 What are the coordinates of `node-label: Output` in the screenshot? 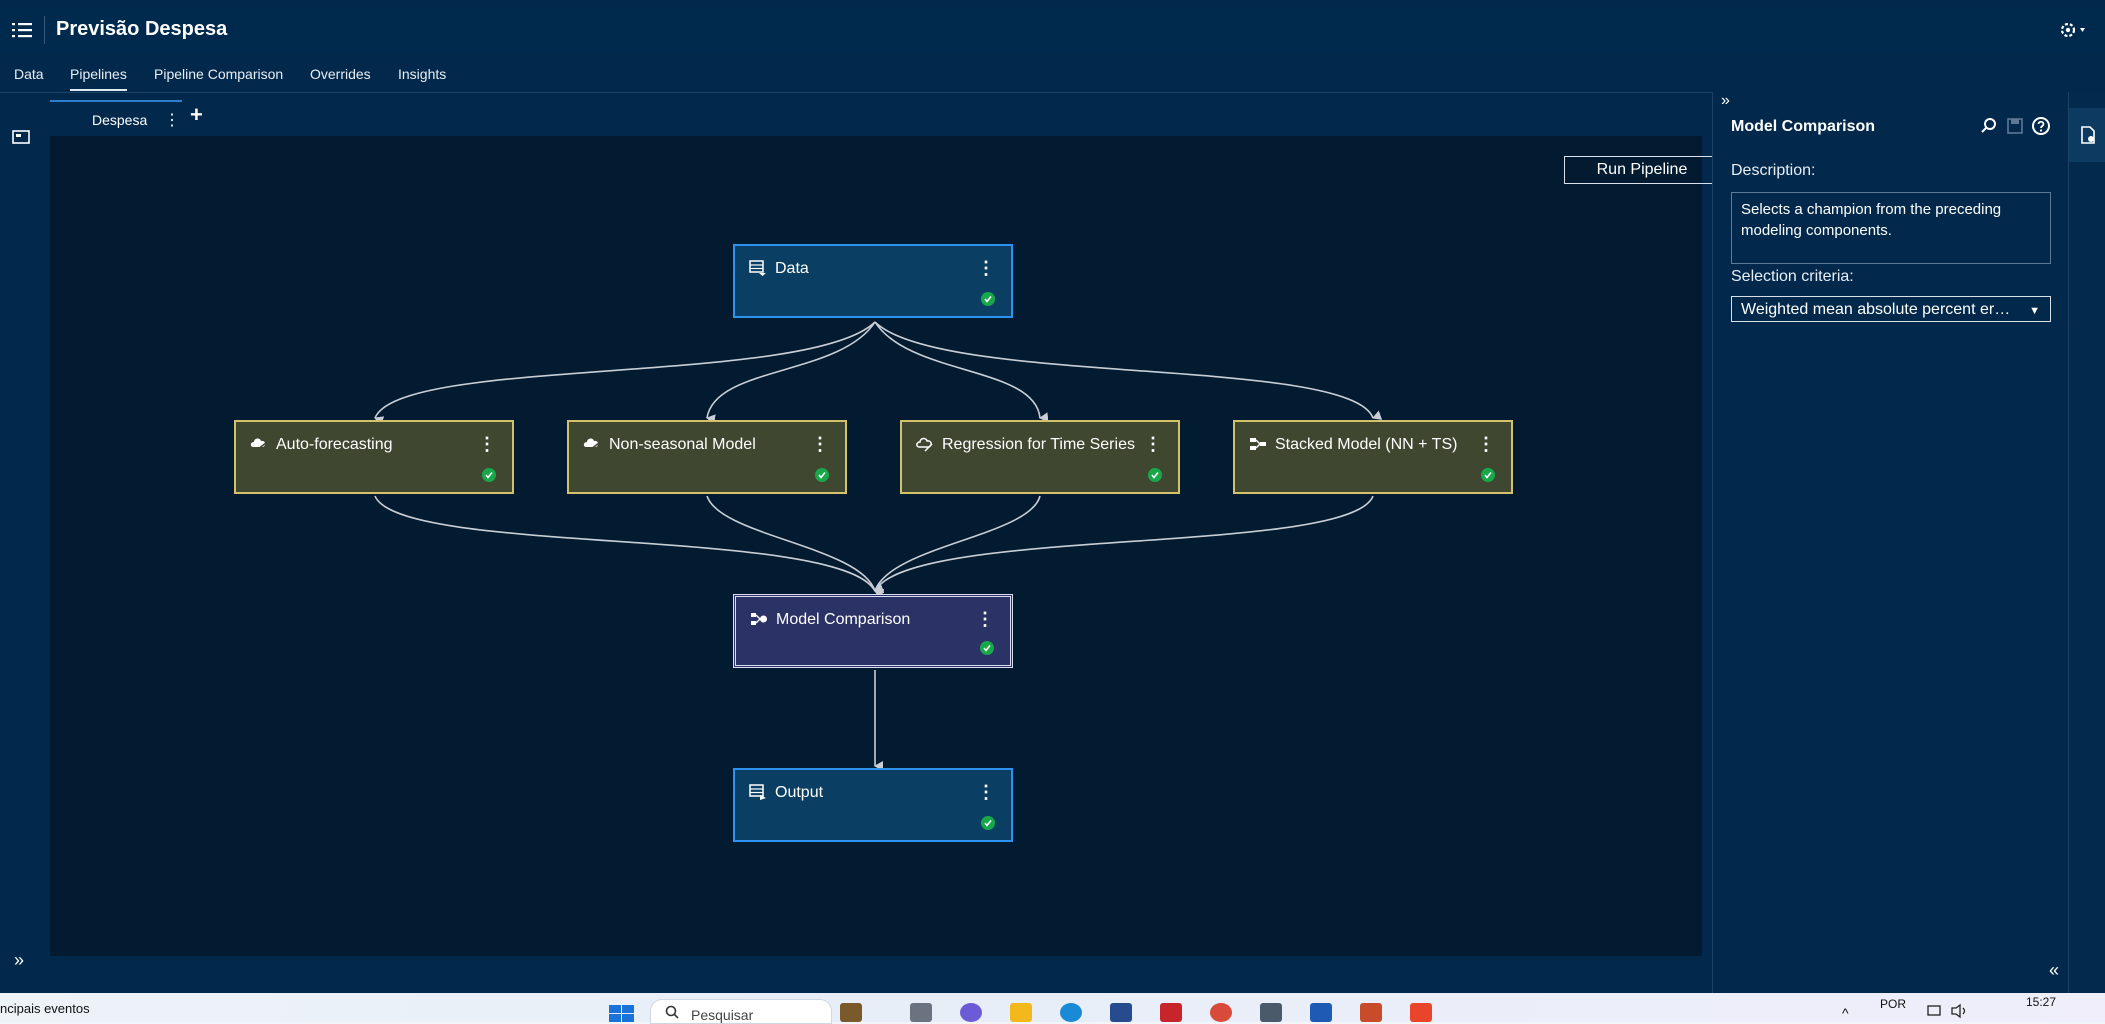 It's located at (799, 792).